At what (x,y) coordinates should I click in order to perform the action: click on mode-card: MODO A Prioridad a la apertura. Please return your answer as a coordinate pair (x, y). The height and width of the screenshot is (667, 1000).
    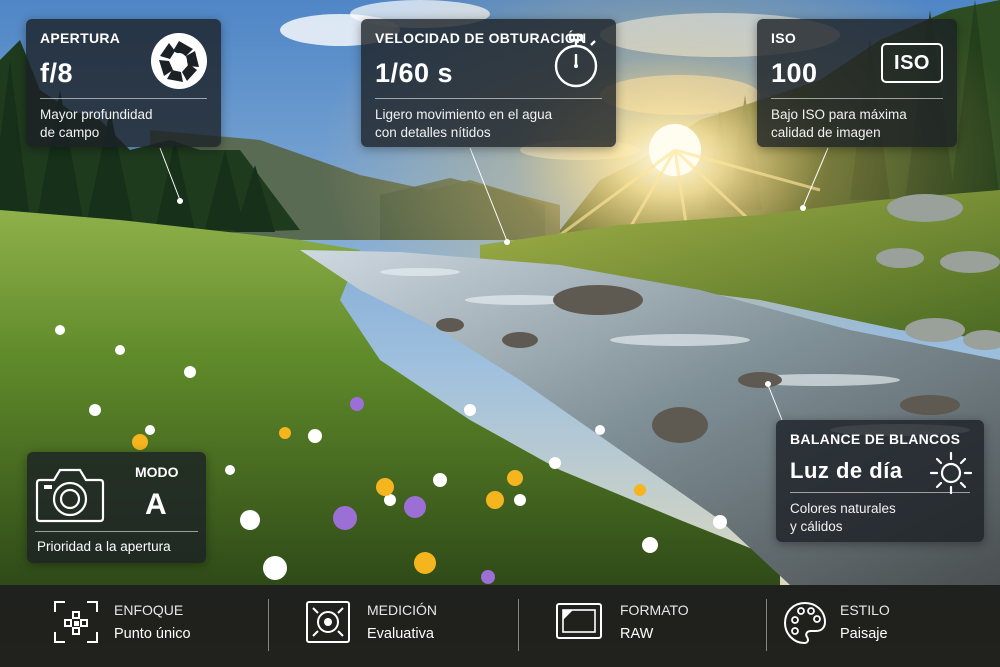
    Looking at the image, I should click on (116, 507).